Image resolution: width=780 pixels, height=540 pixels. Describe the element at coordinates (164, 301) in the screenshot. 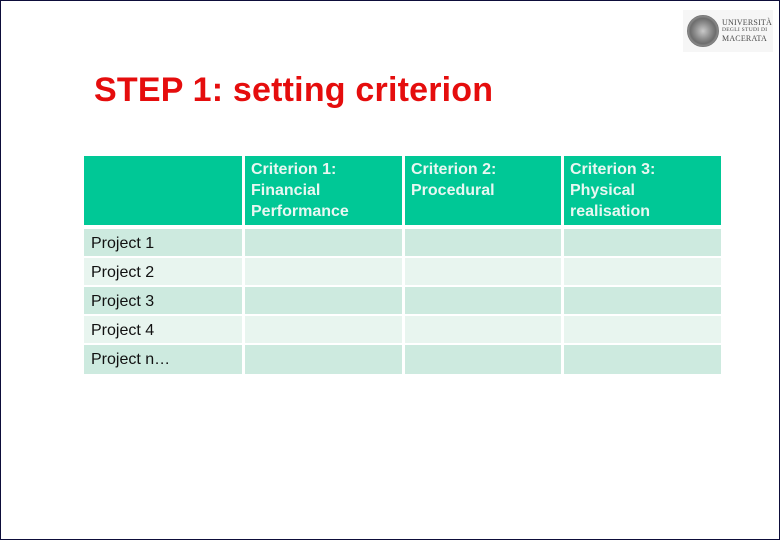

I see `row-label: Project 3` at that location.